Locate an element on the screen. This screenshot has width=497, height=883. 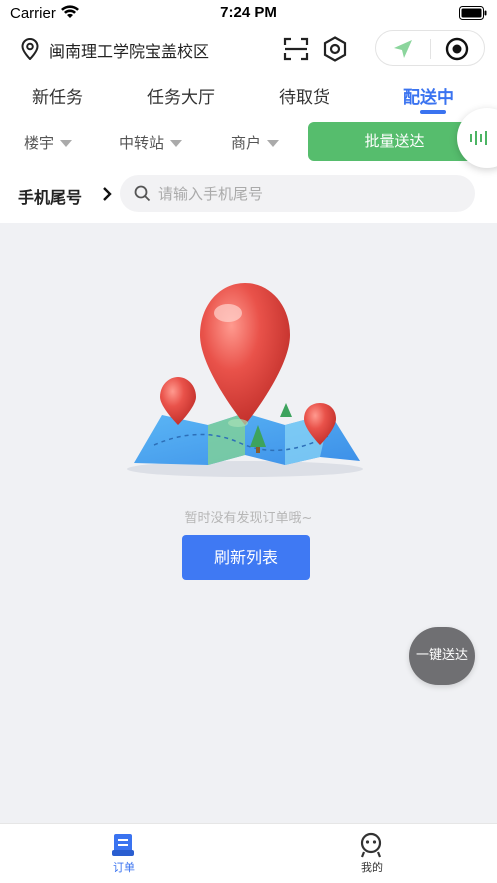
search-box is located at coordinates (297, 193).